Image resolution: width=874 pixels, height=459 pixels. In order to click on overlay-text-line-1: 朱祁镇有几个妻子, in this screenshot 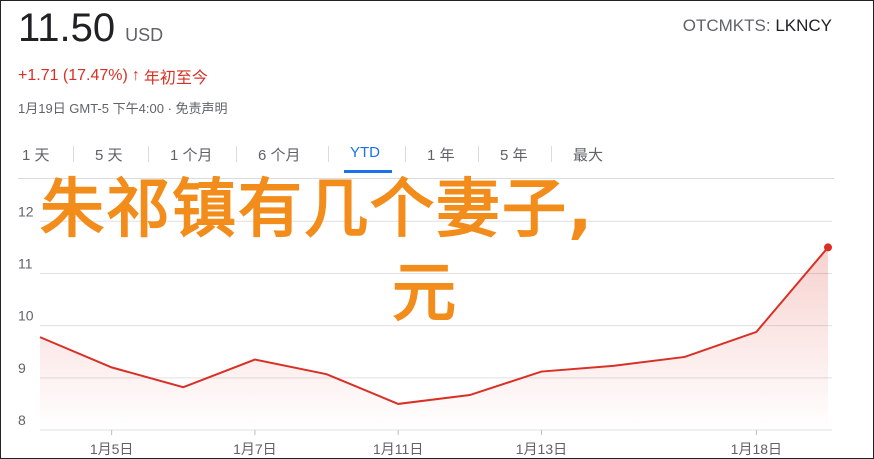, I will do `click(317, 210)`.